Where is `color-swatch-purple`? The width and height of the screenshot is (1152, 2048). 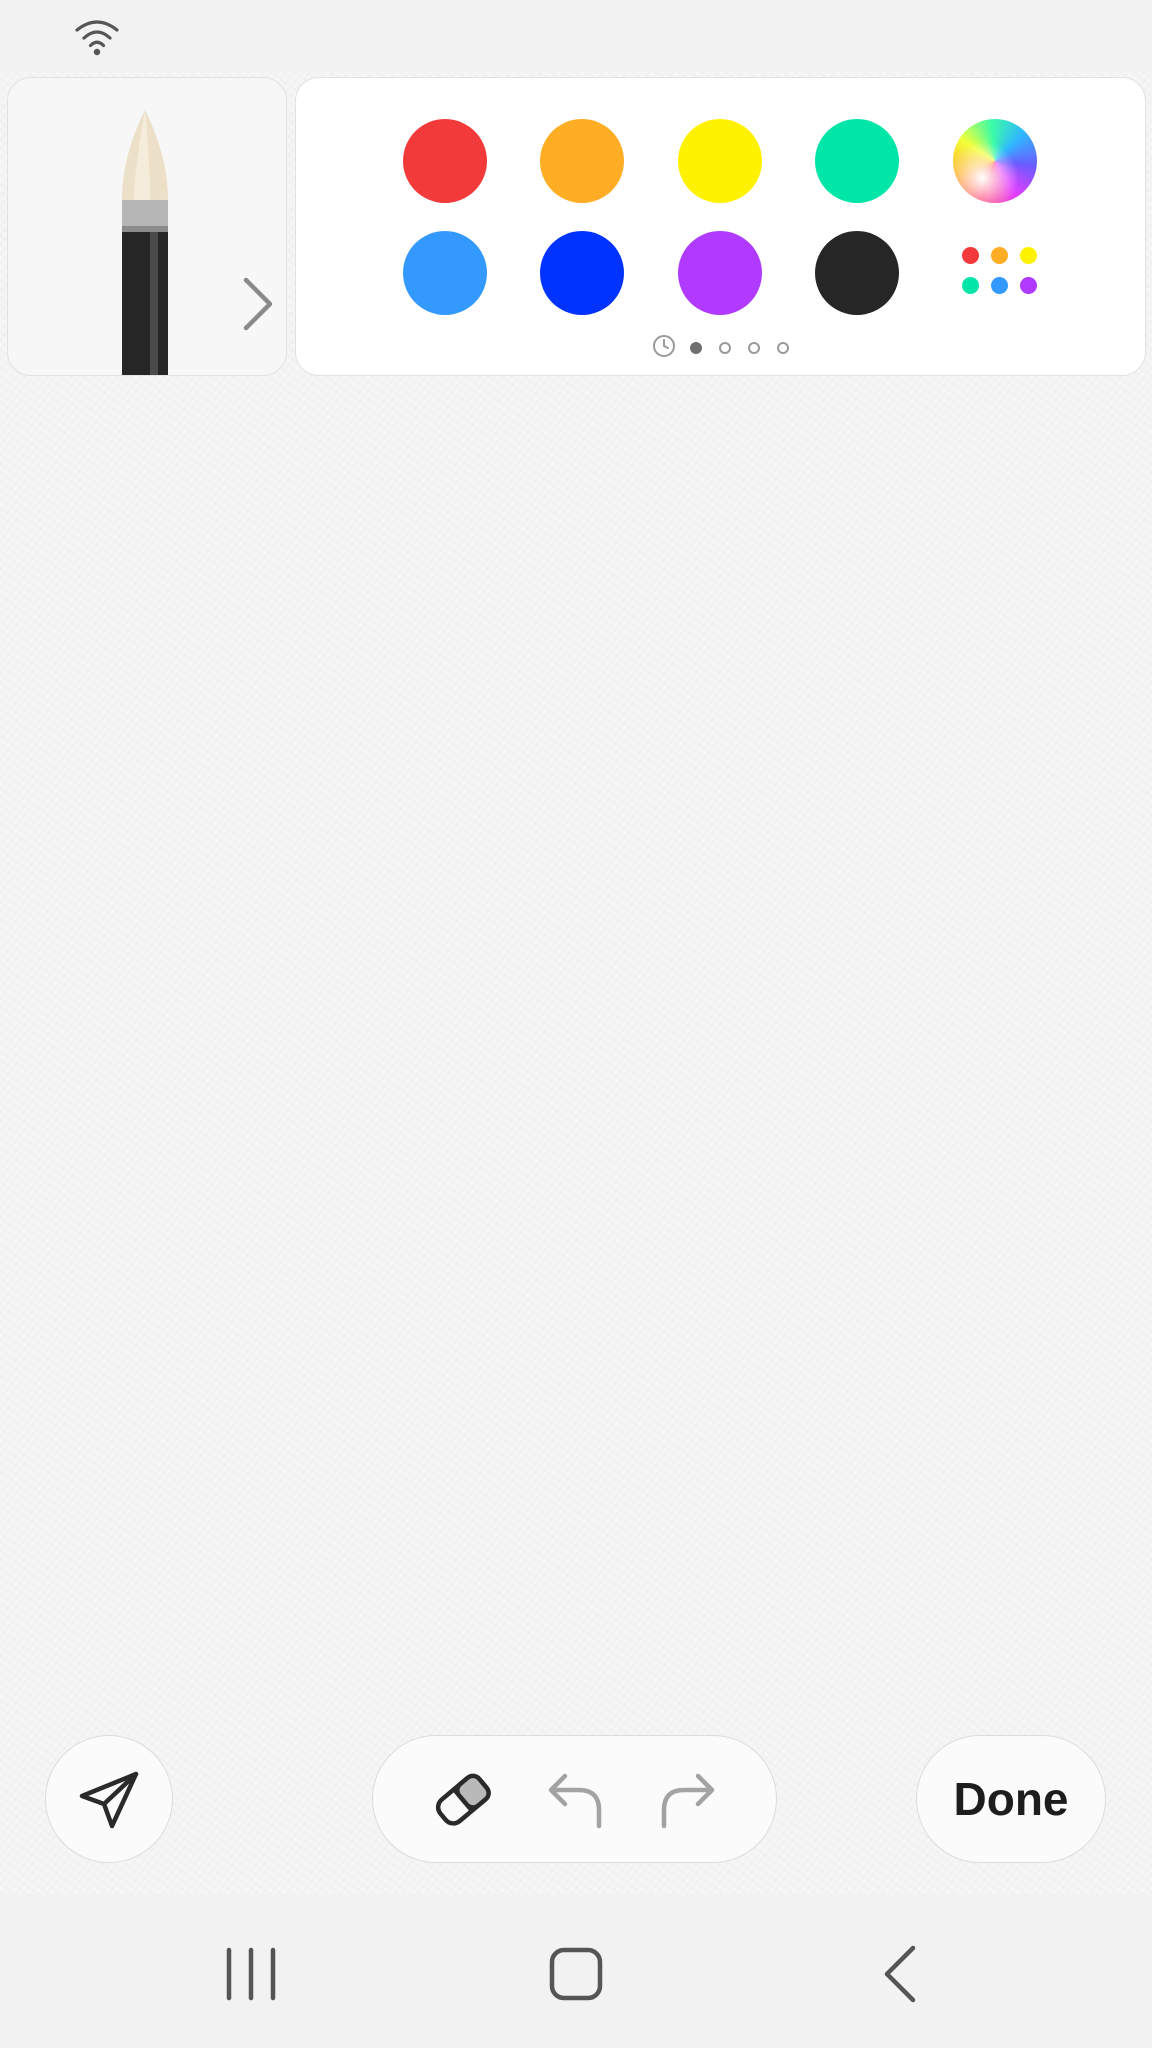
color-swatch-purple is located at coordinates (720, 273).